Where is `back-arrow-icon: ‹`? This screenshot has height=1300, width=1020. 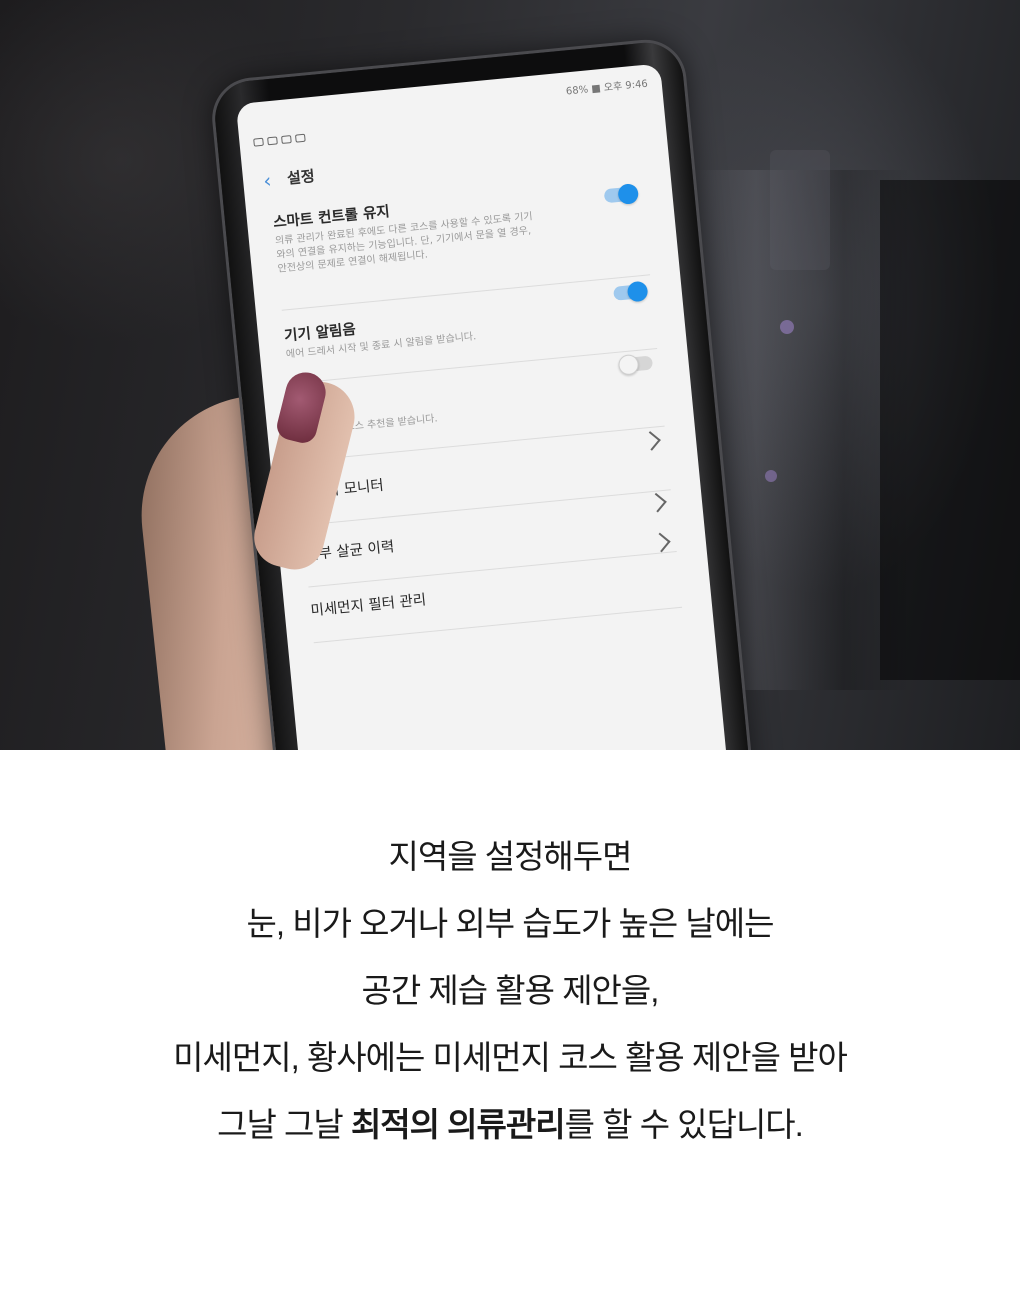 back-arrow-icon: ‹ is located at coordinates (267, 180).